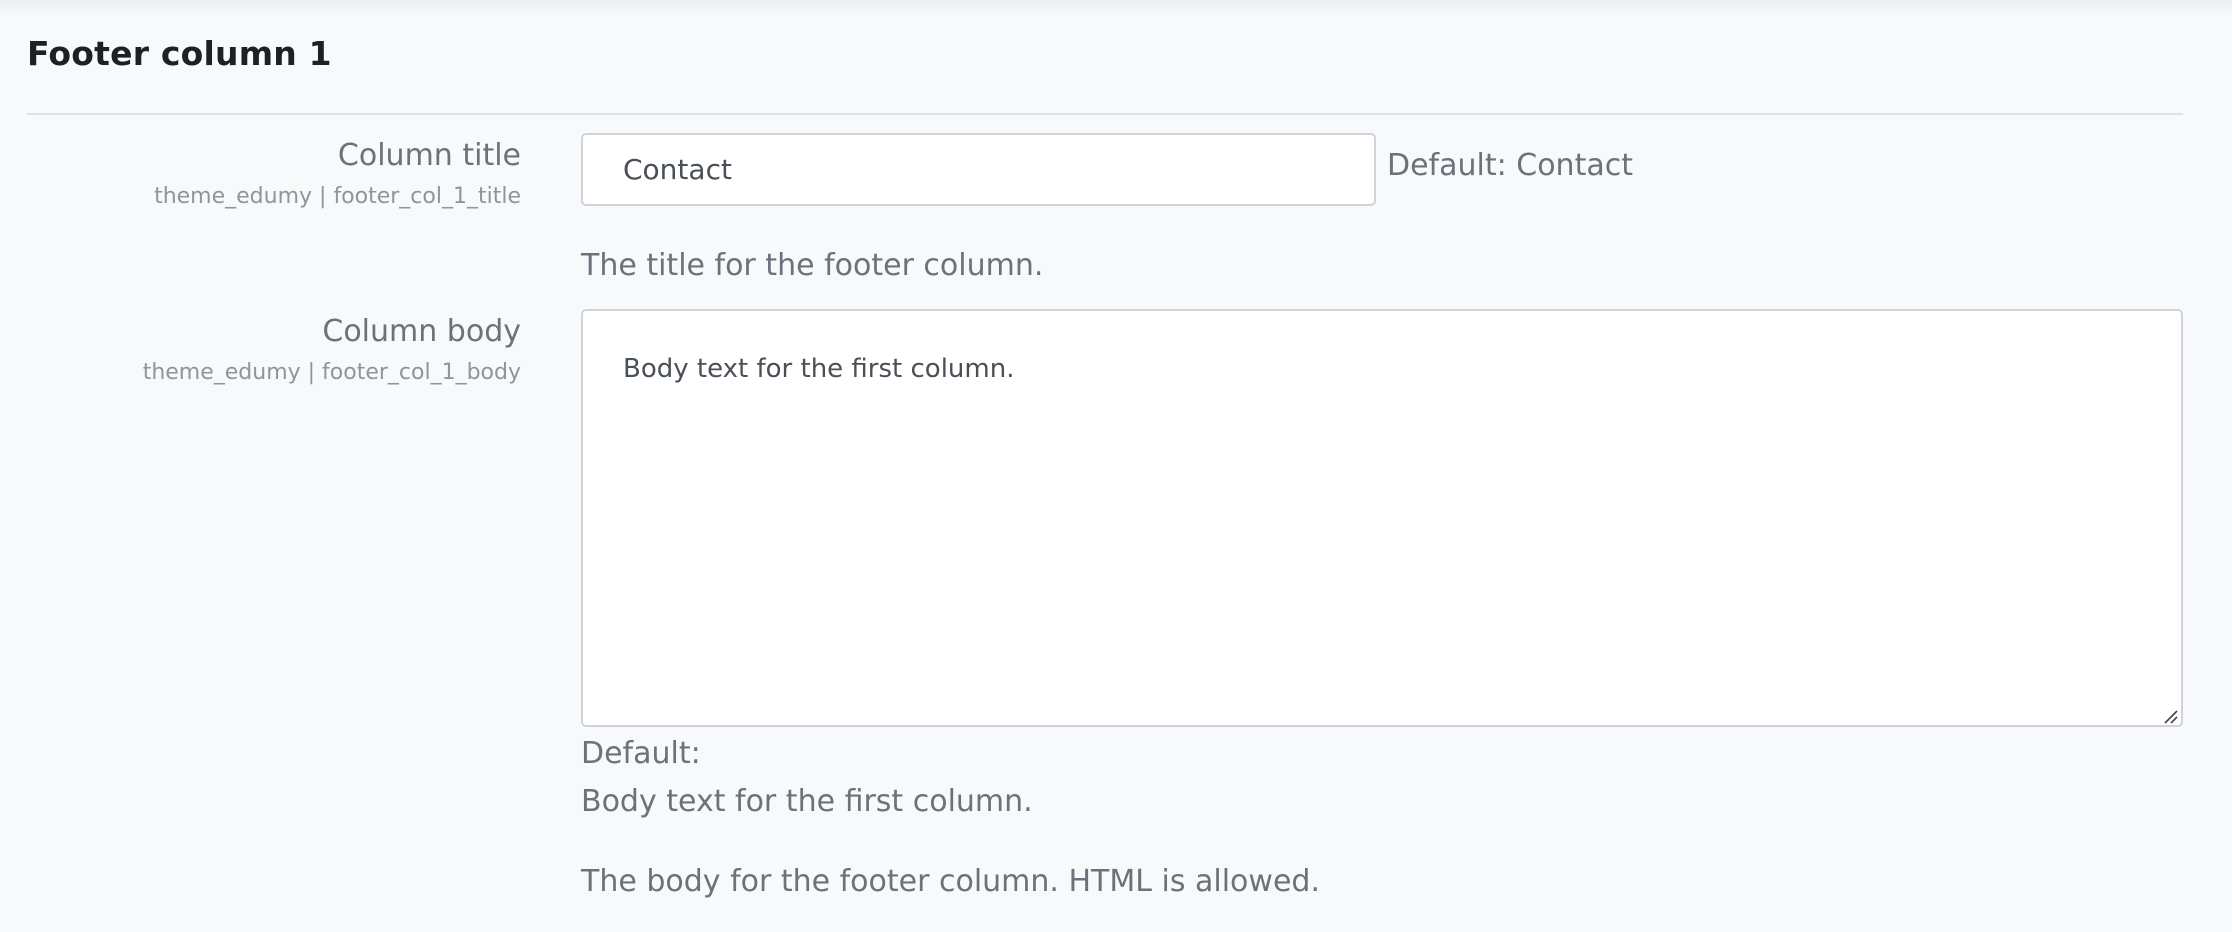  I want to click on column-body-default-label: Default:, so click(641, 753).